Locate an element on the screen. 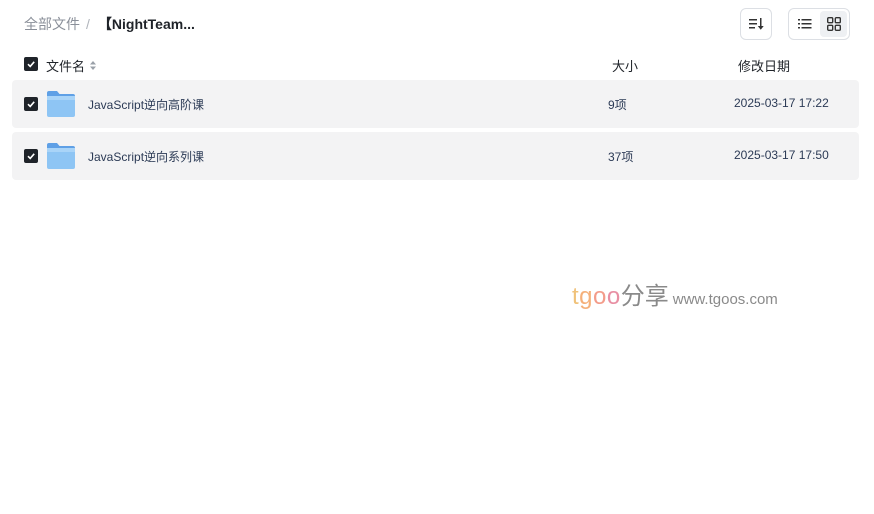 This screenshot has width=874, height=514. select-all-checkbox is located at coordinates (31, 64).